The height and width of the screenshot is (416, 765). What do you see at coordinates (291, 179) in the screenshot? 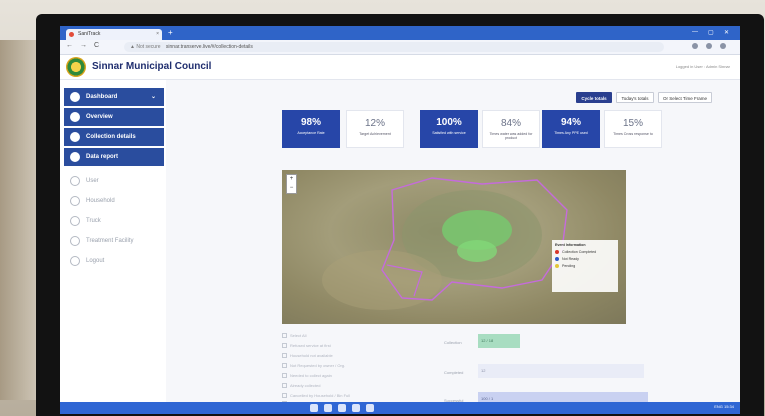
I see `zoom-in-button: +` at bounding box center [291, 179].